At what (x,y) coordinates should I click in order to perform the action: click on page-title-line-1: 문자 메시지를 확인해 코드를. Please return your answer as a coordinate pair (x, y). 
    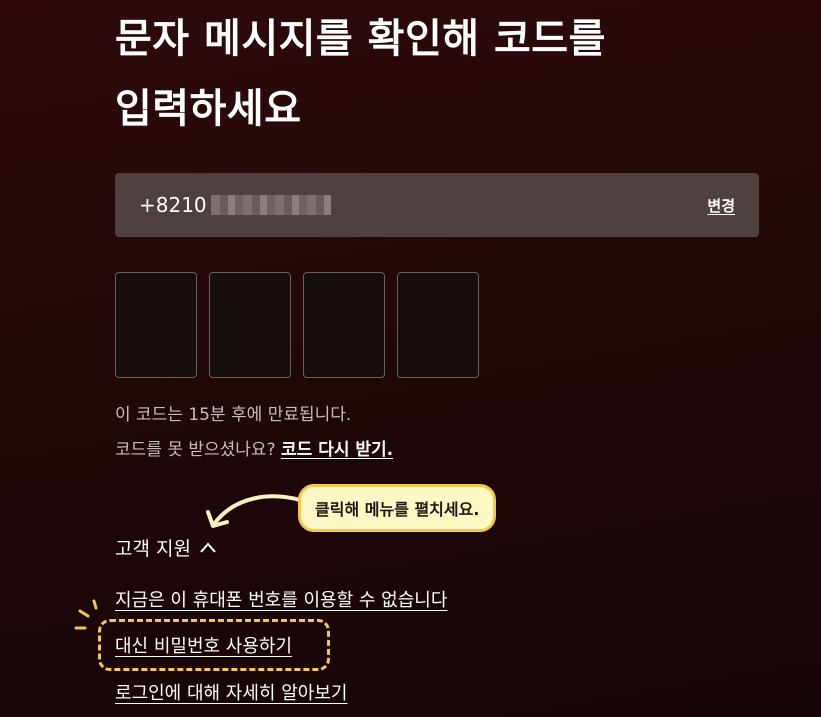
    Looking at the image, I should click on (360, 39).